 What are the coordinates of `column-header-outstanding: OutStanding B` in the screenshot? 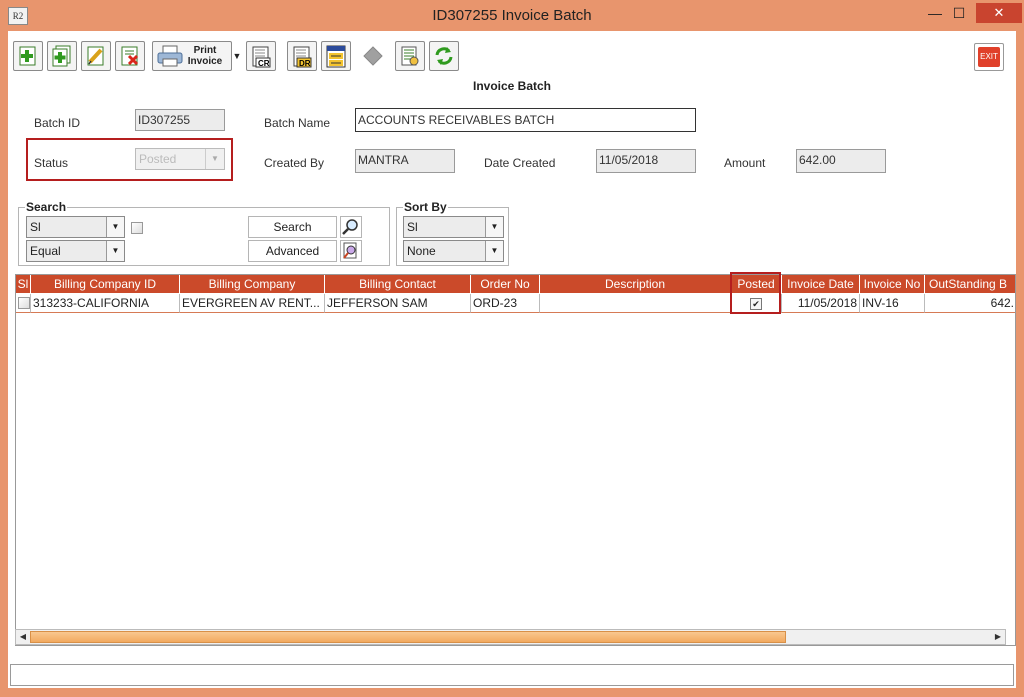 It's located at (970, 284).